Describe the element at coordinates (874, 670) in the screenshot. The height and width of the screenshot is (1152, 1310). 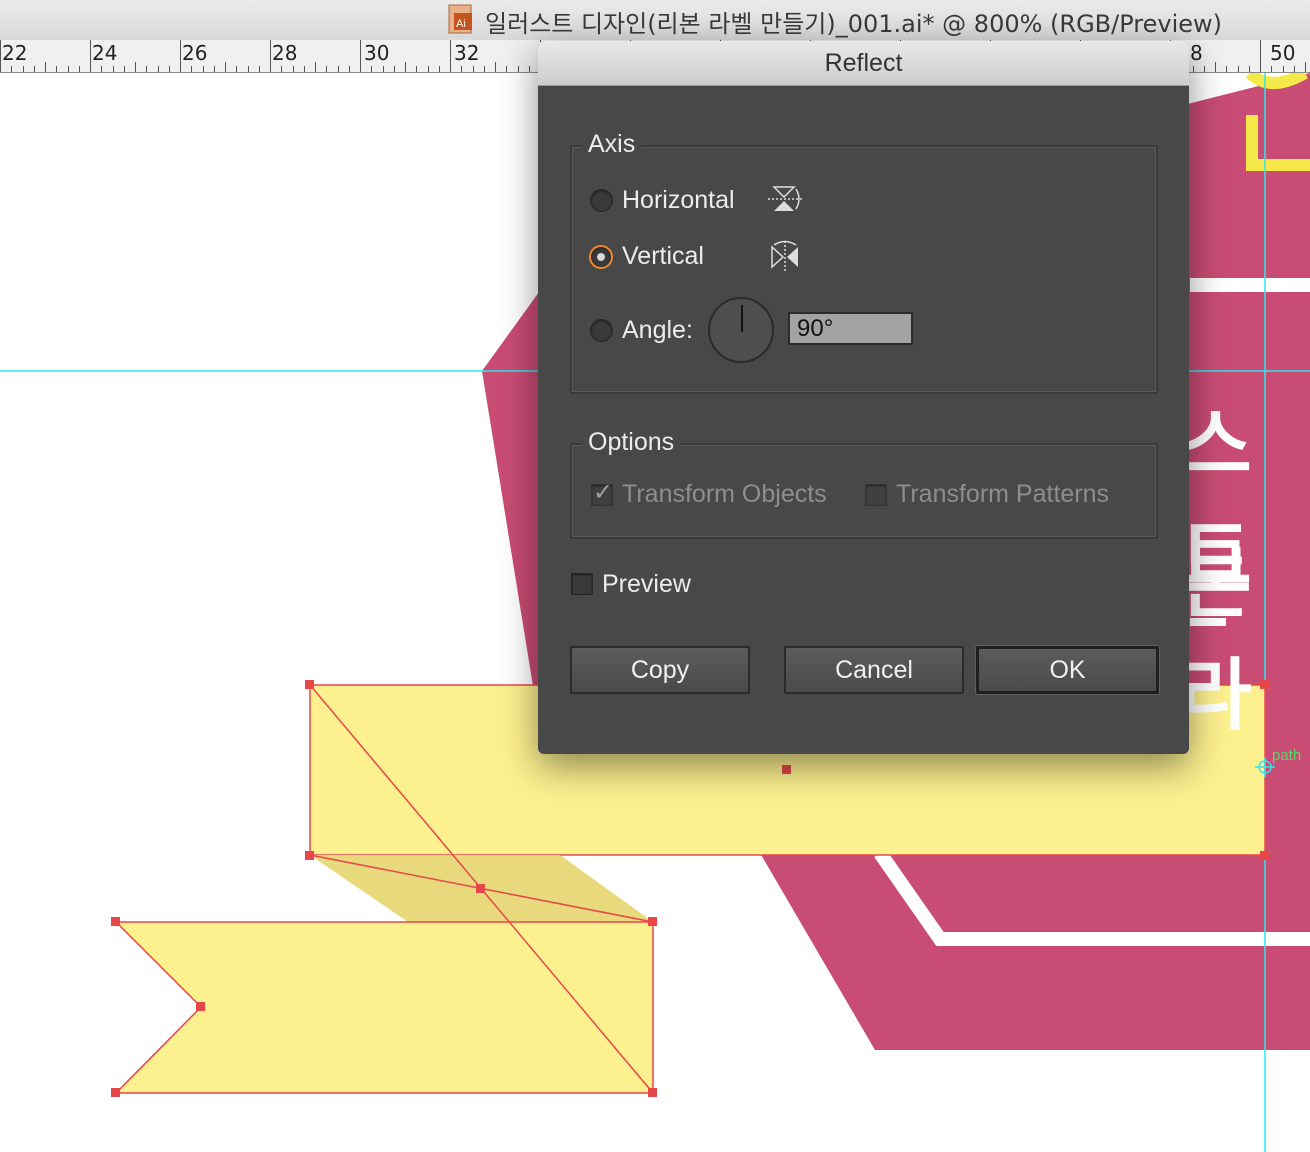
I see `cancel-button: Cancel` at that location.